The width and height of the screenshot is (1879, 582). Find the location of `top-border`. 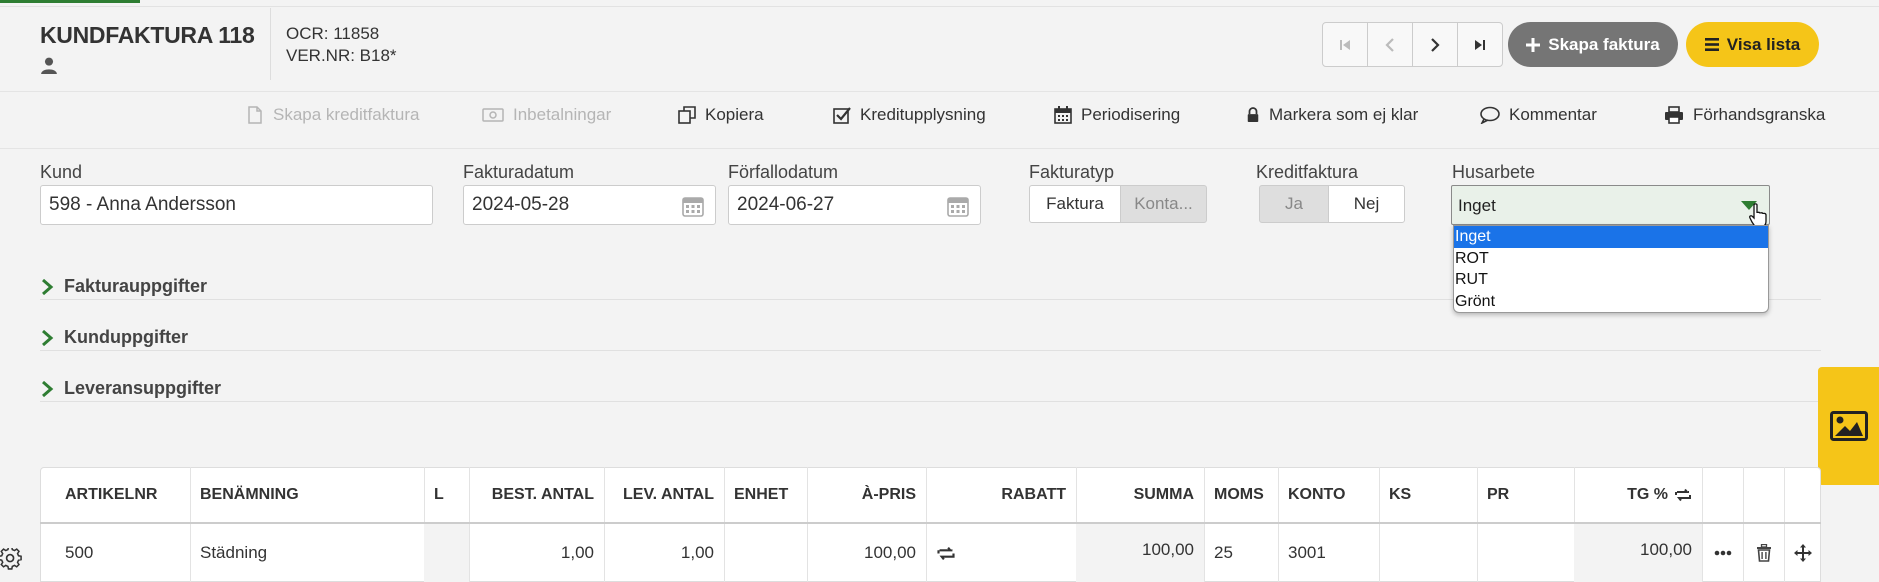

top-border is located at coordinates (939, 6).